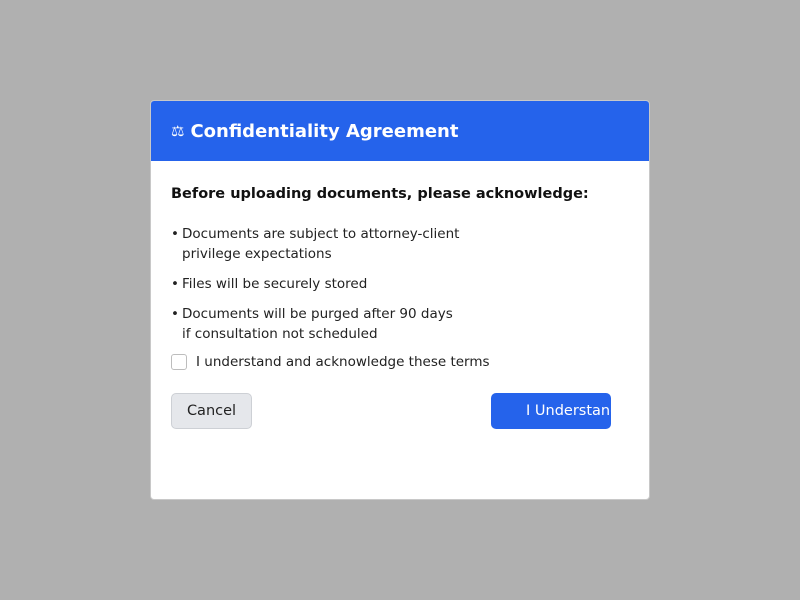  I want to click on i-understand-button: I Understand, so click(551, 411).